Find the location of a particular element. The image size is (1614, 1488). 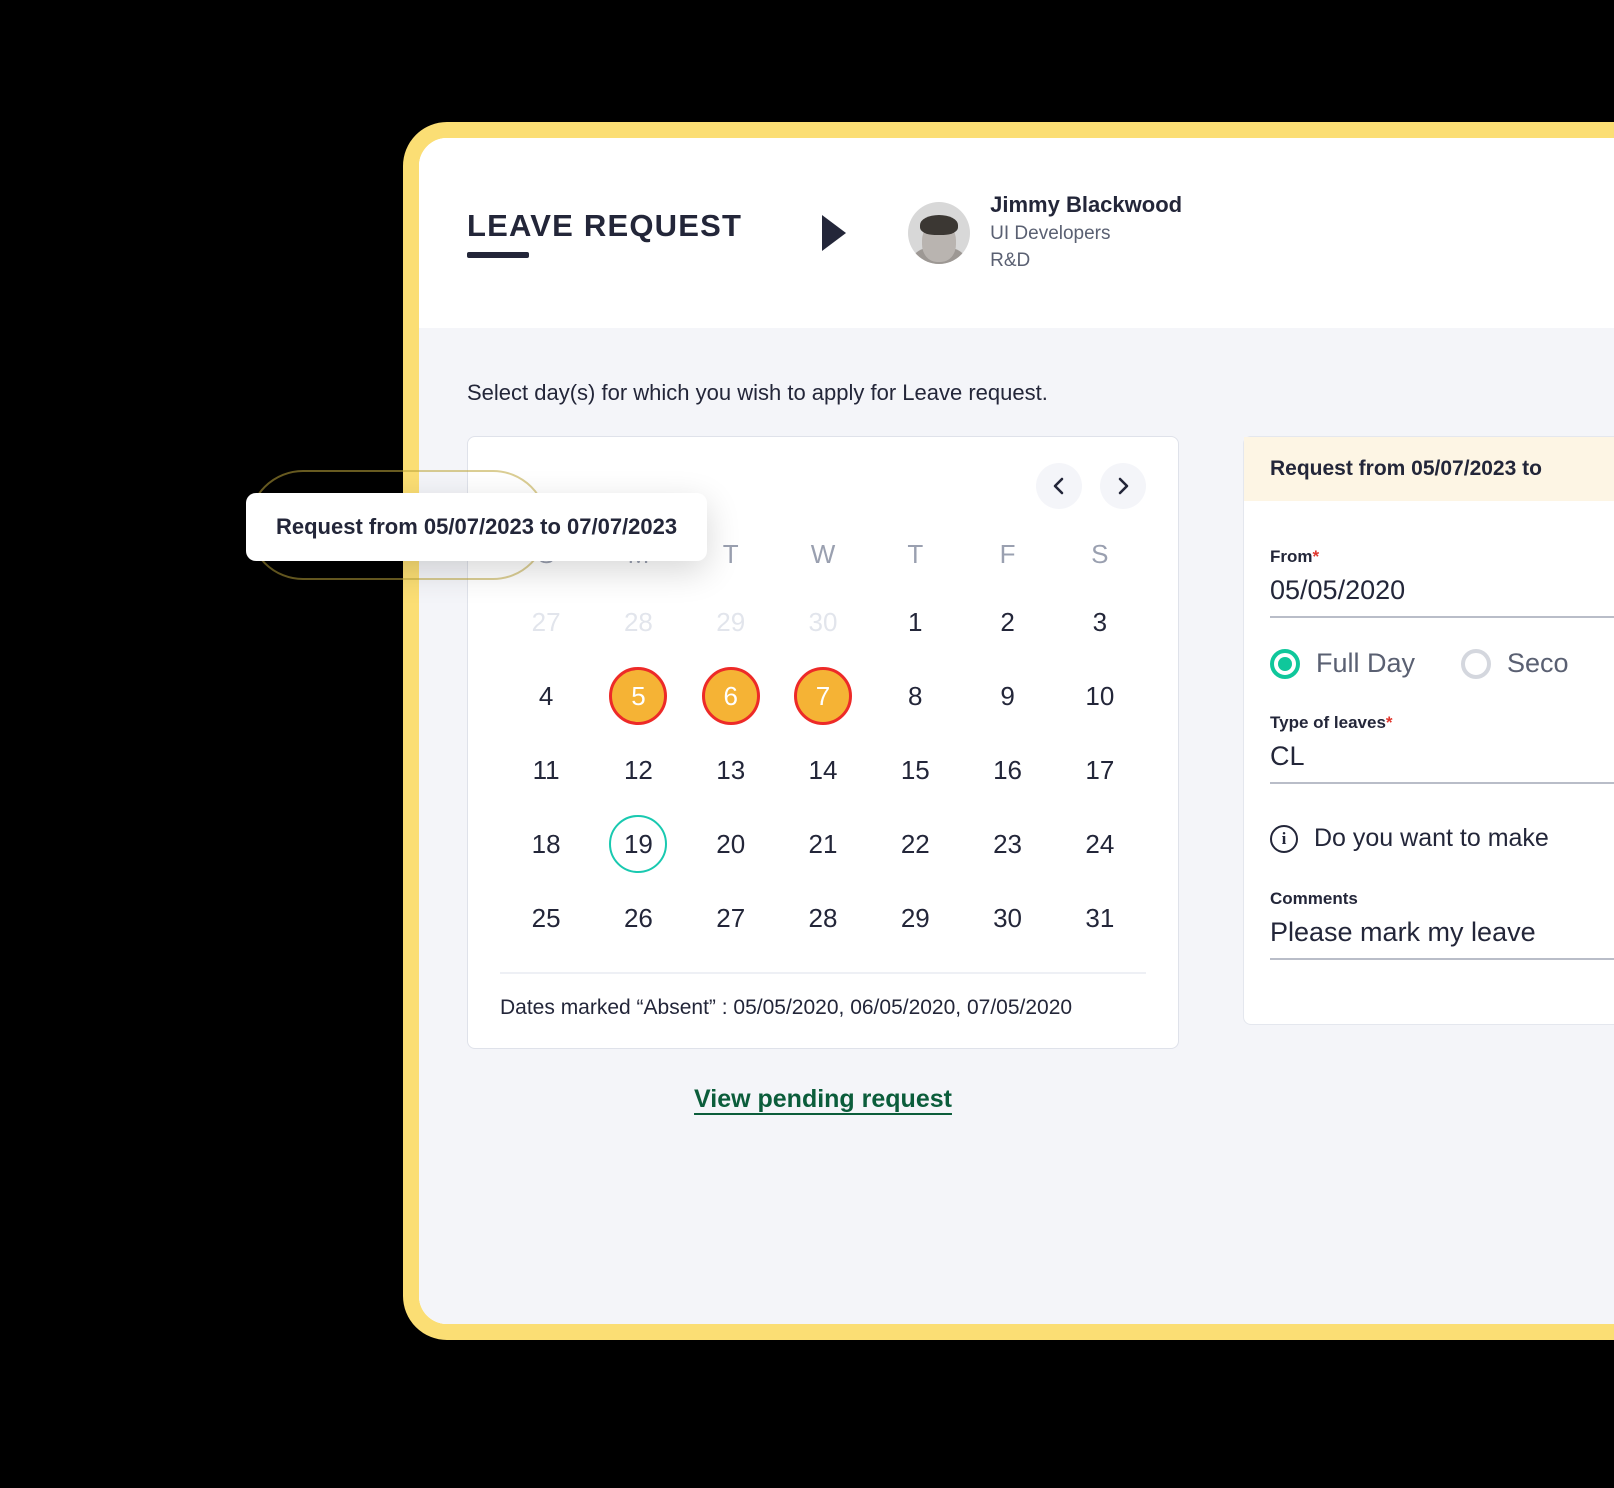

calendar-day-number: 9 is located at coordinates (1007, 695).